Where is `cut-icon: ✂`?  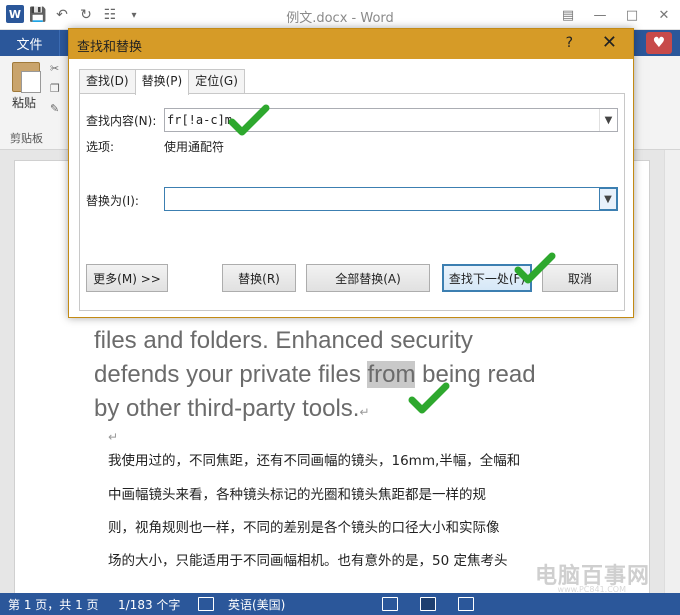
cut-icon: ✂ is located at coordinates (57, 69).